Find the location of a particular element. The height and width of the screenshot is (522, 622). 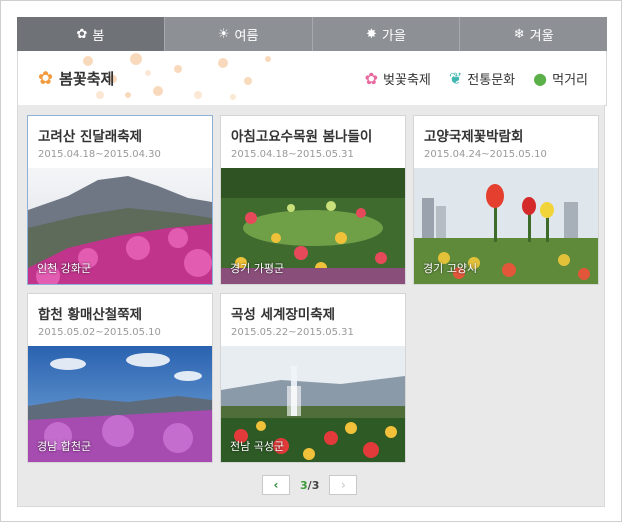

tab-label: 겨울 is located at coordinates (541, 36).